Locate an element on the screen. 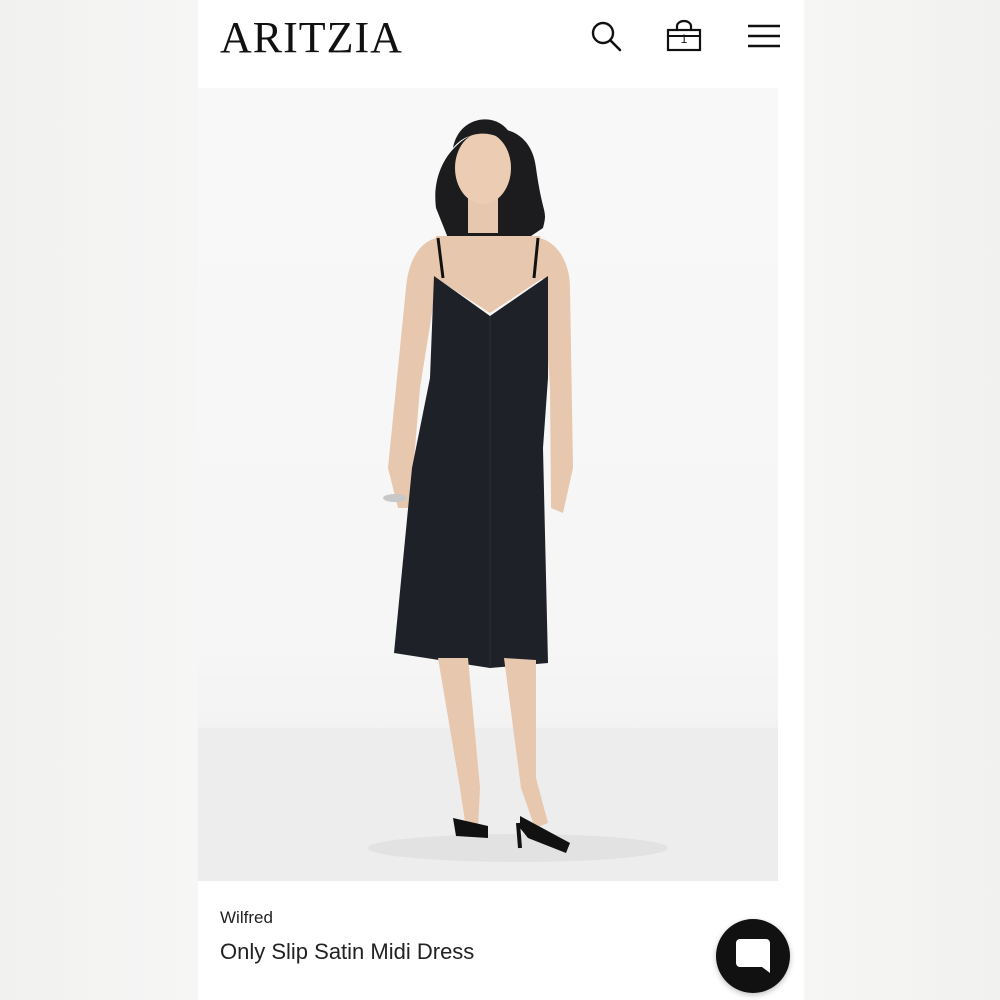 Image resolution: width=1000 pixels, height=1000 pixels. hamburger-menu-icon is located at coordinates (764, 36).